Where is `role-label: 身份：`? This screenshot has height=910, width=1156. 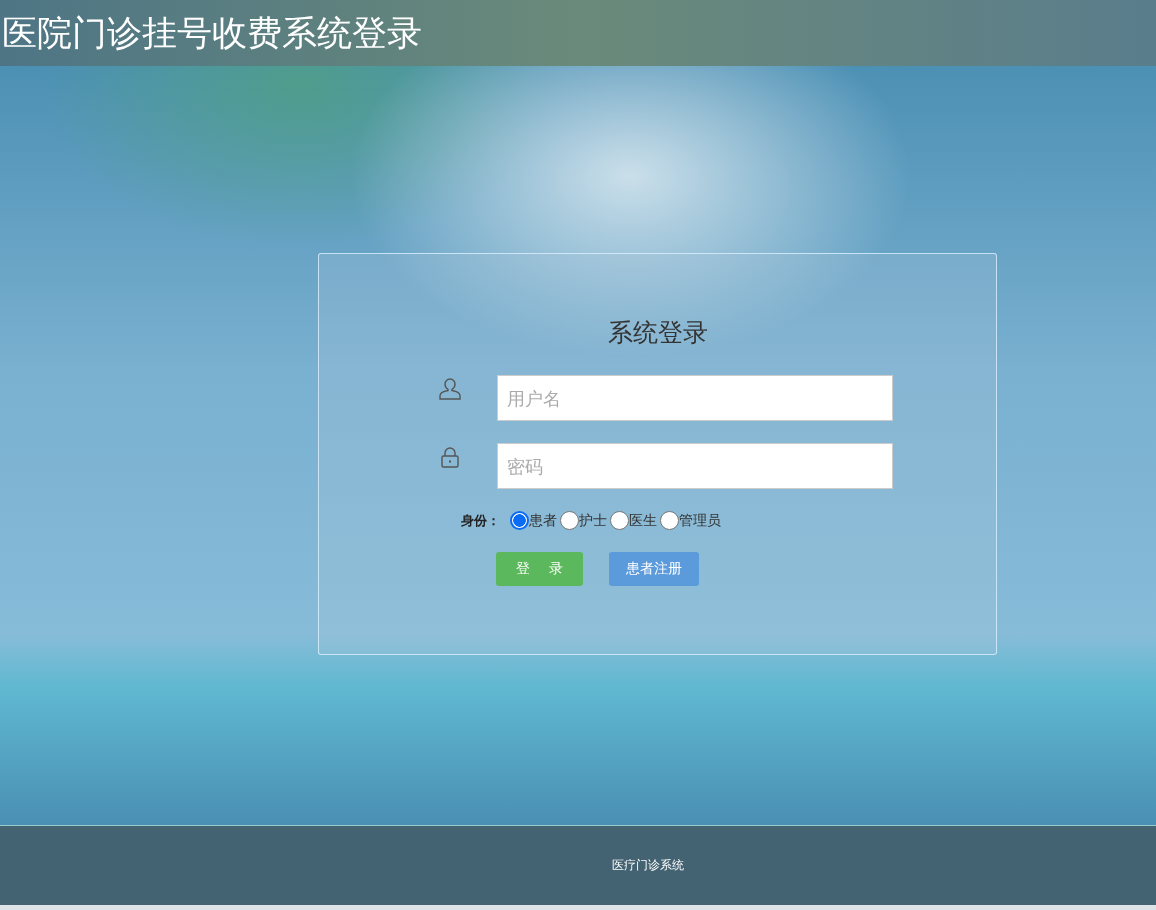 role-label: 身份： is located at coordinates (480, 520).